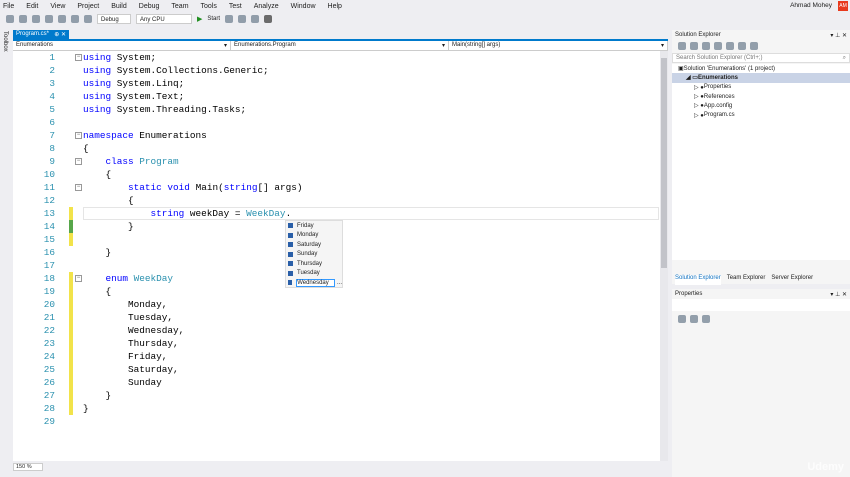 The width and height of the screenshot is (850, 477). What do you see at coordinates (235, 6) in the screenshot?
I see `menu-test: Test` at bounding box center [235, 6].